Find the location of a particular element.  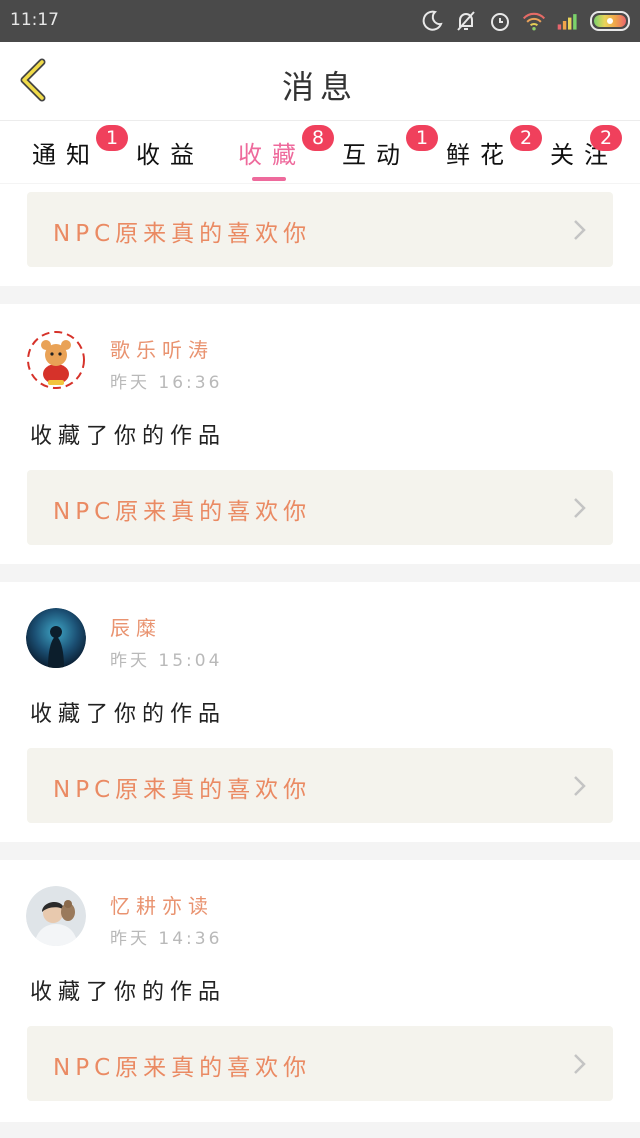

tab-bar: 通知 1 收益 收藏 8 互动 1 鲜花 2 关注 2 is located at coordinates (320, 152).